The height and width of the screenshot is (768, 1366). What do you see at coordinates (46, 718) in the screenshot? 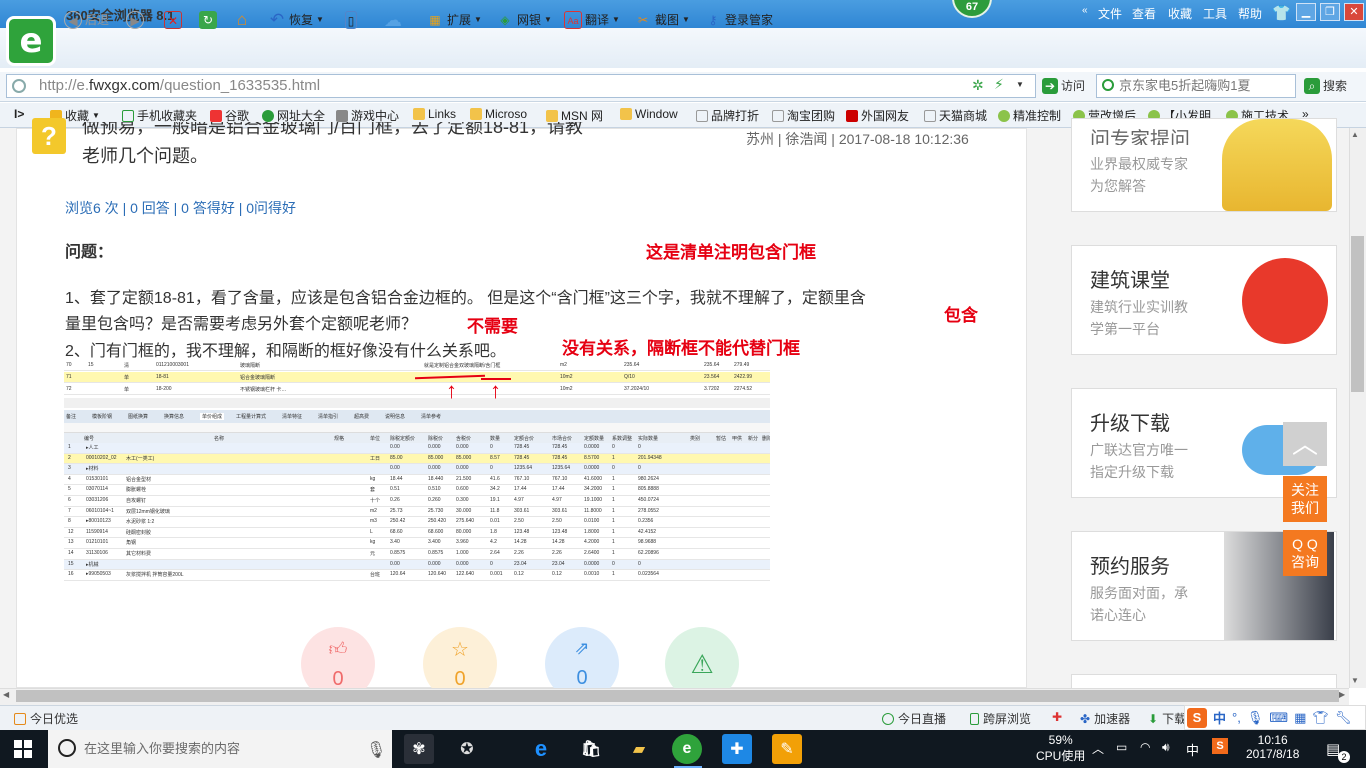
I see `today-picks: 今日优选` at bounding box center [46, 718].